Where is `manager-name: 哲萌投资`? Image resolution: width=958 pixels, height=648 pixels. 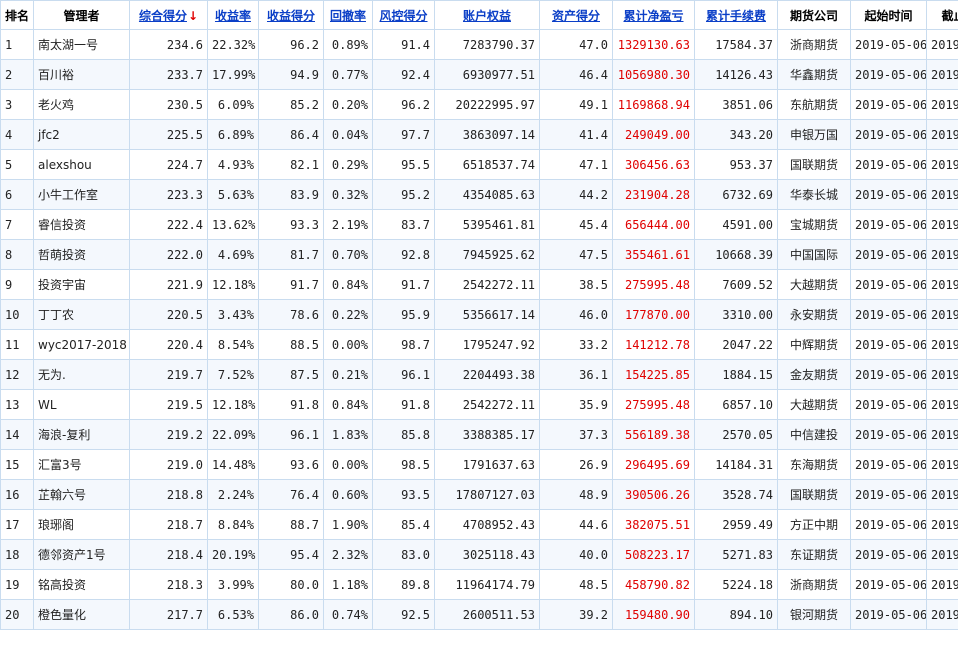
manager-name: 哲萌投资 is located at coordinates (81, 254).